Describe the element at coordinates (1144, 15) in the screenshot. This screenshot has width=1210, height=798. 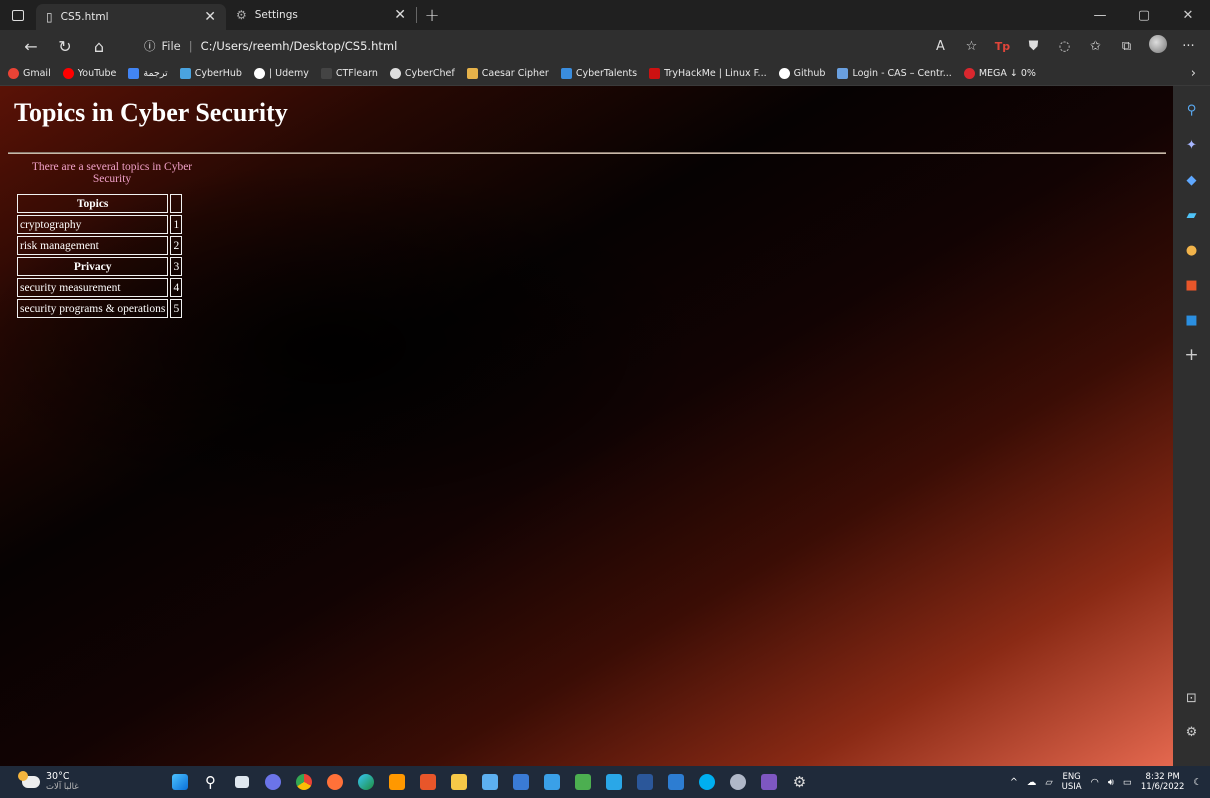
I see `restore-button: ▢` at that location.